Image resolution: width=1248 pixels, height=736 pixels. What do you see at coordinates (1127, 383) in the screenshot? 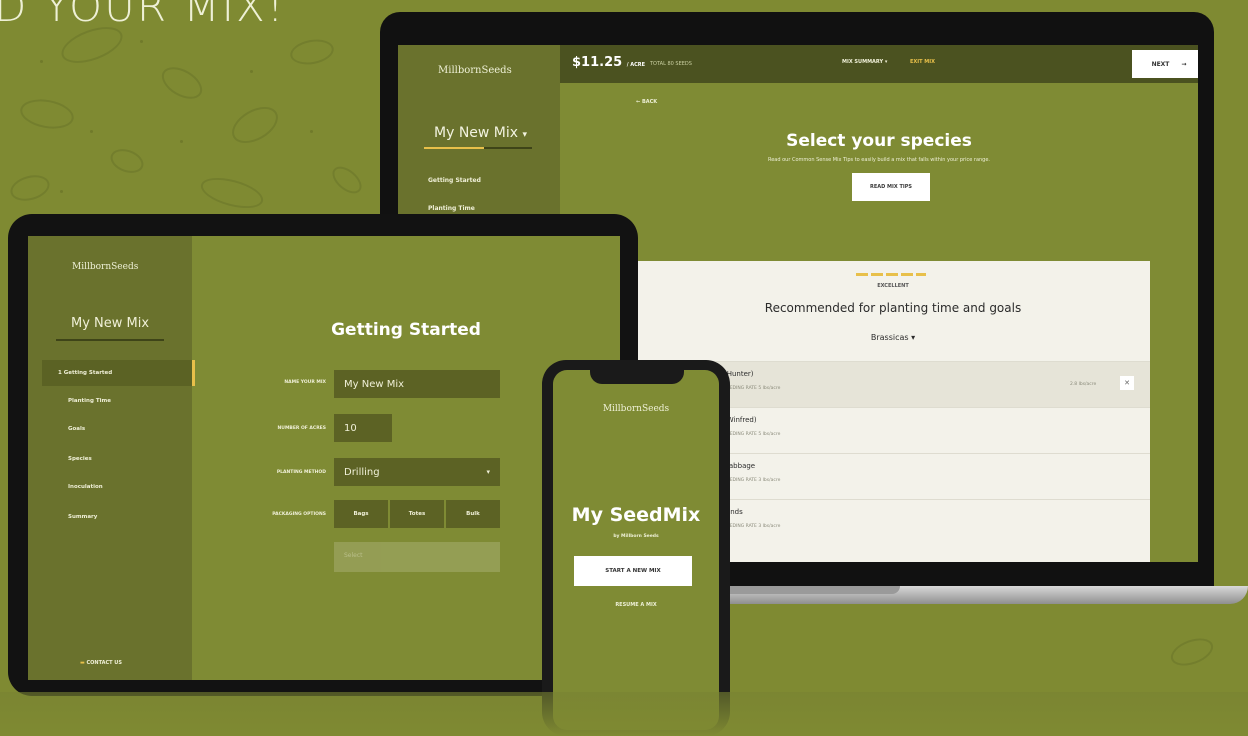
I see `remove-icon: ✕` at bounding box center [1127, 383].